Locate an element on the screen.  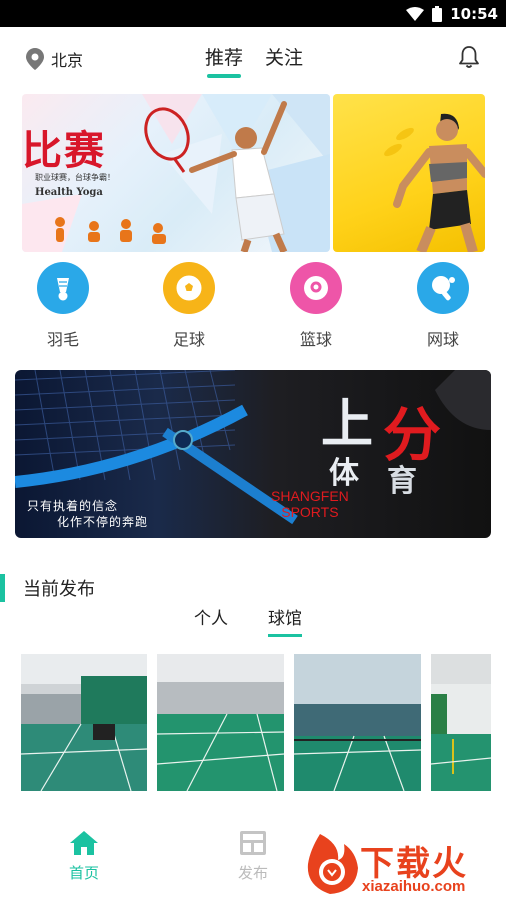
nav-home: 首页 is located at coordinates (84, 856).